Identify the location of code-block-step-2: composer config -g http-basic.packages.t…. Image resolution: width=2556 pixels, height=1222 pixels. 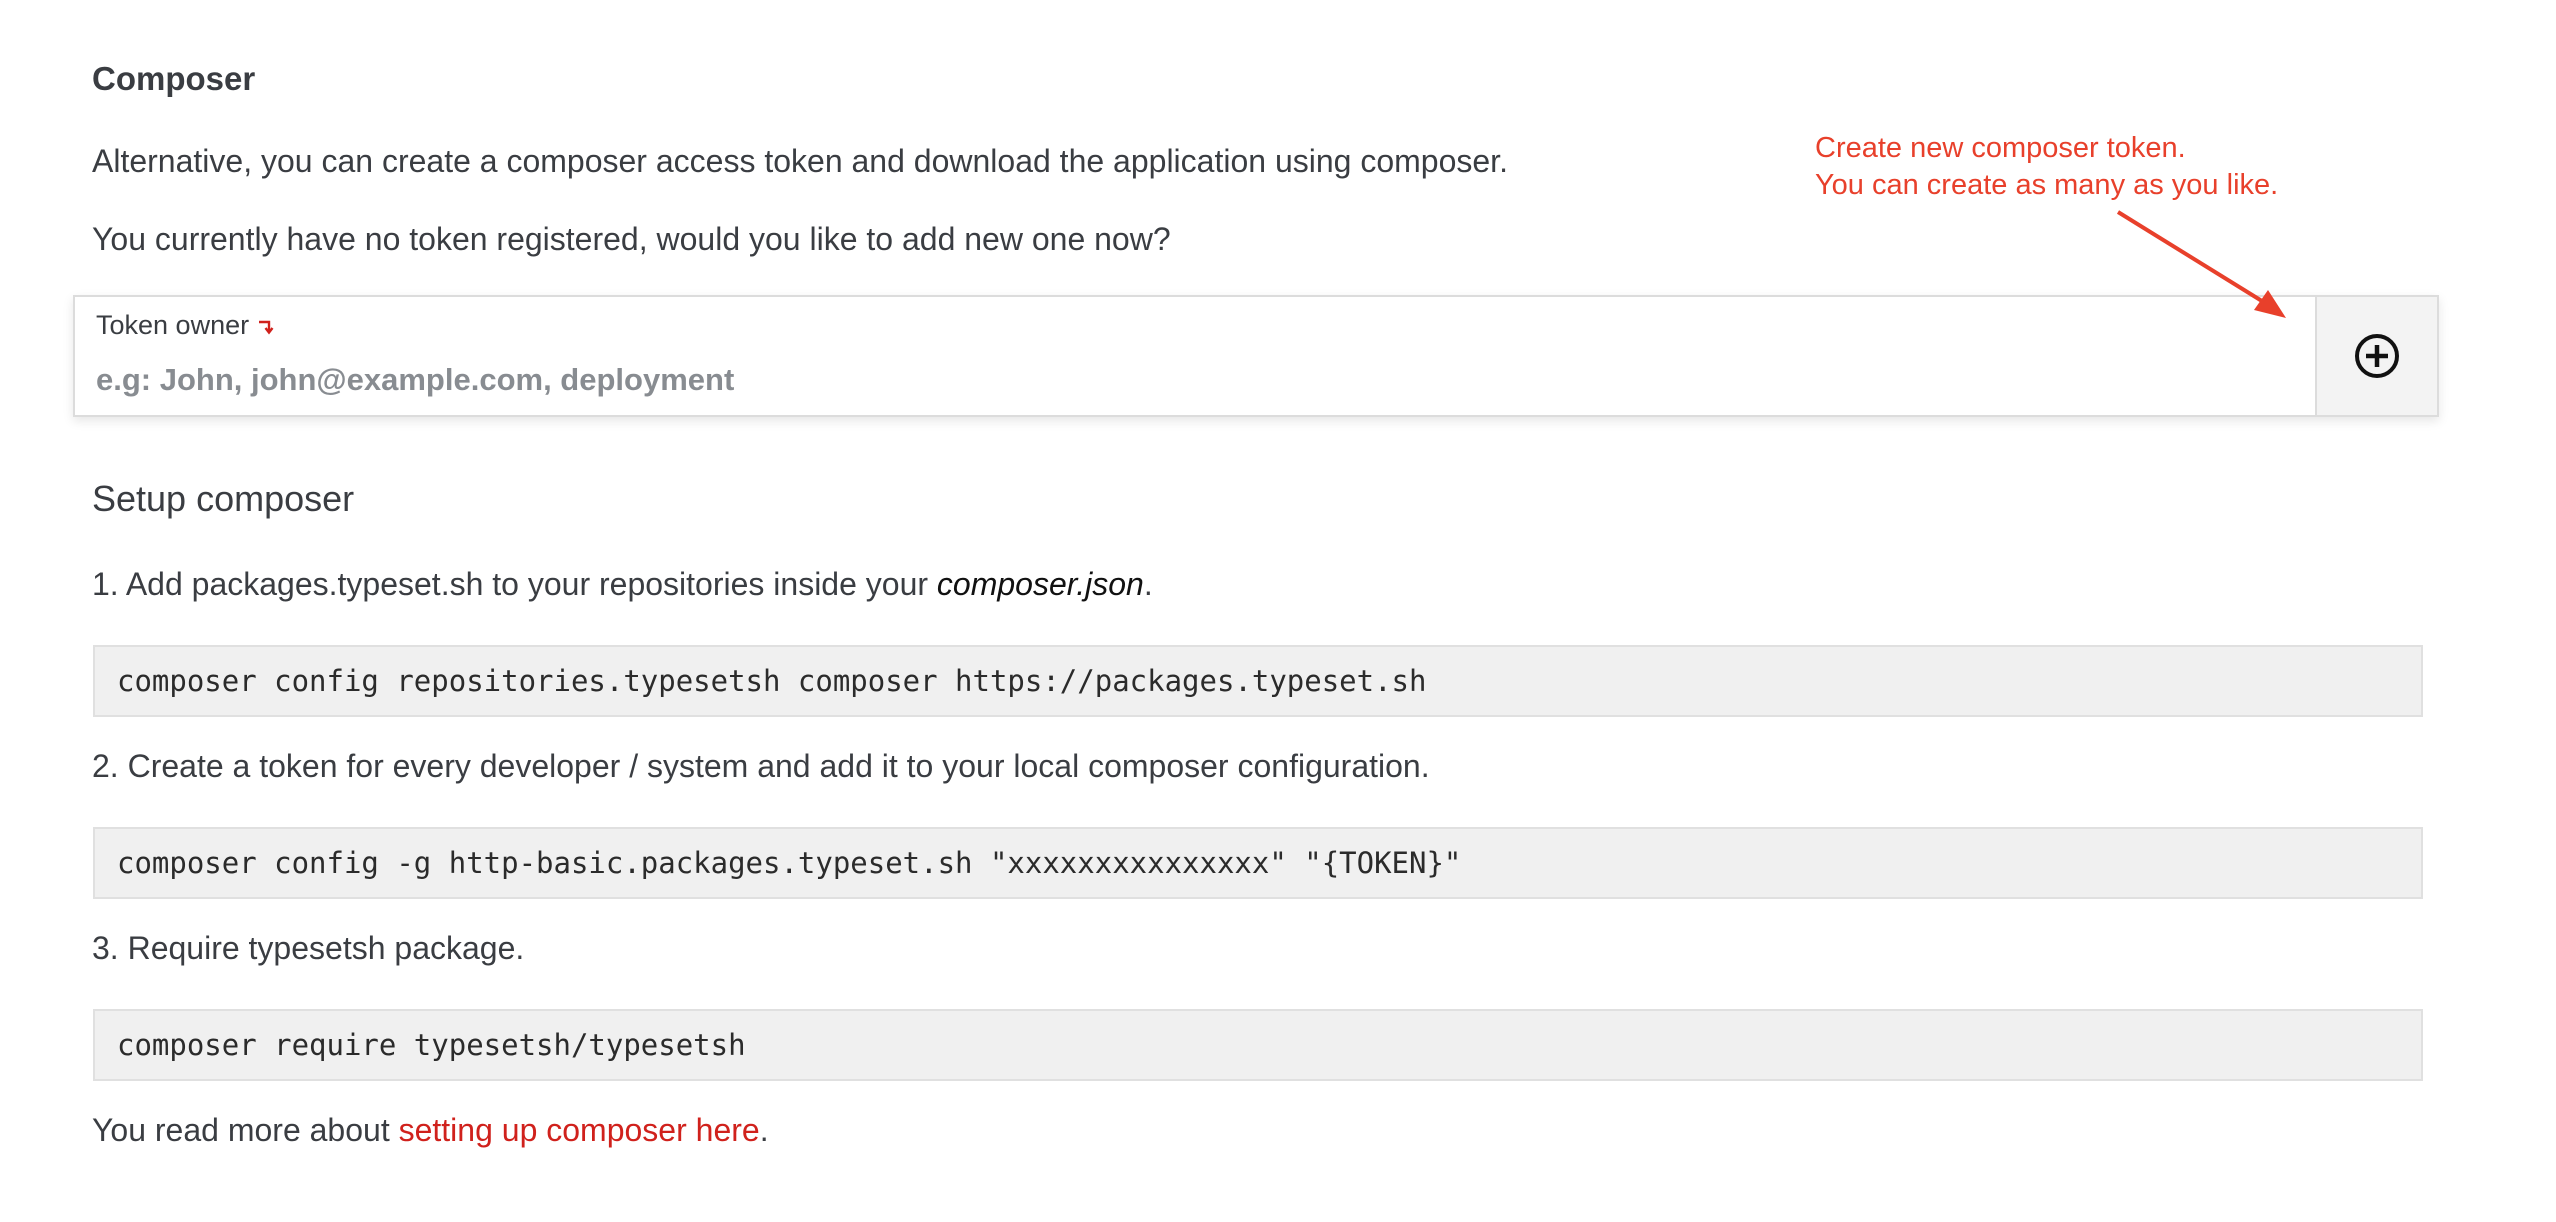
(1258, 863).